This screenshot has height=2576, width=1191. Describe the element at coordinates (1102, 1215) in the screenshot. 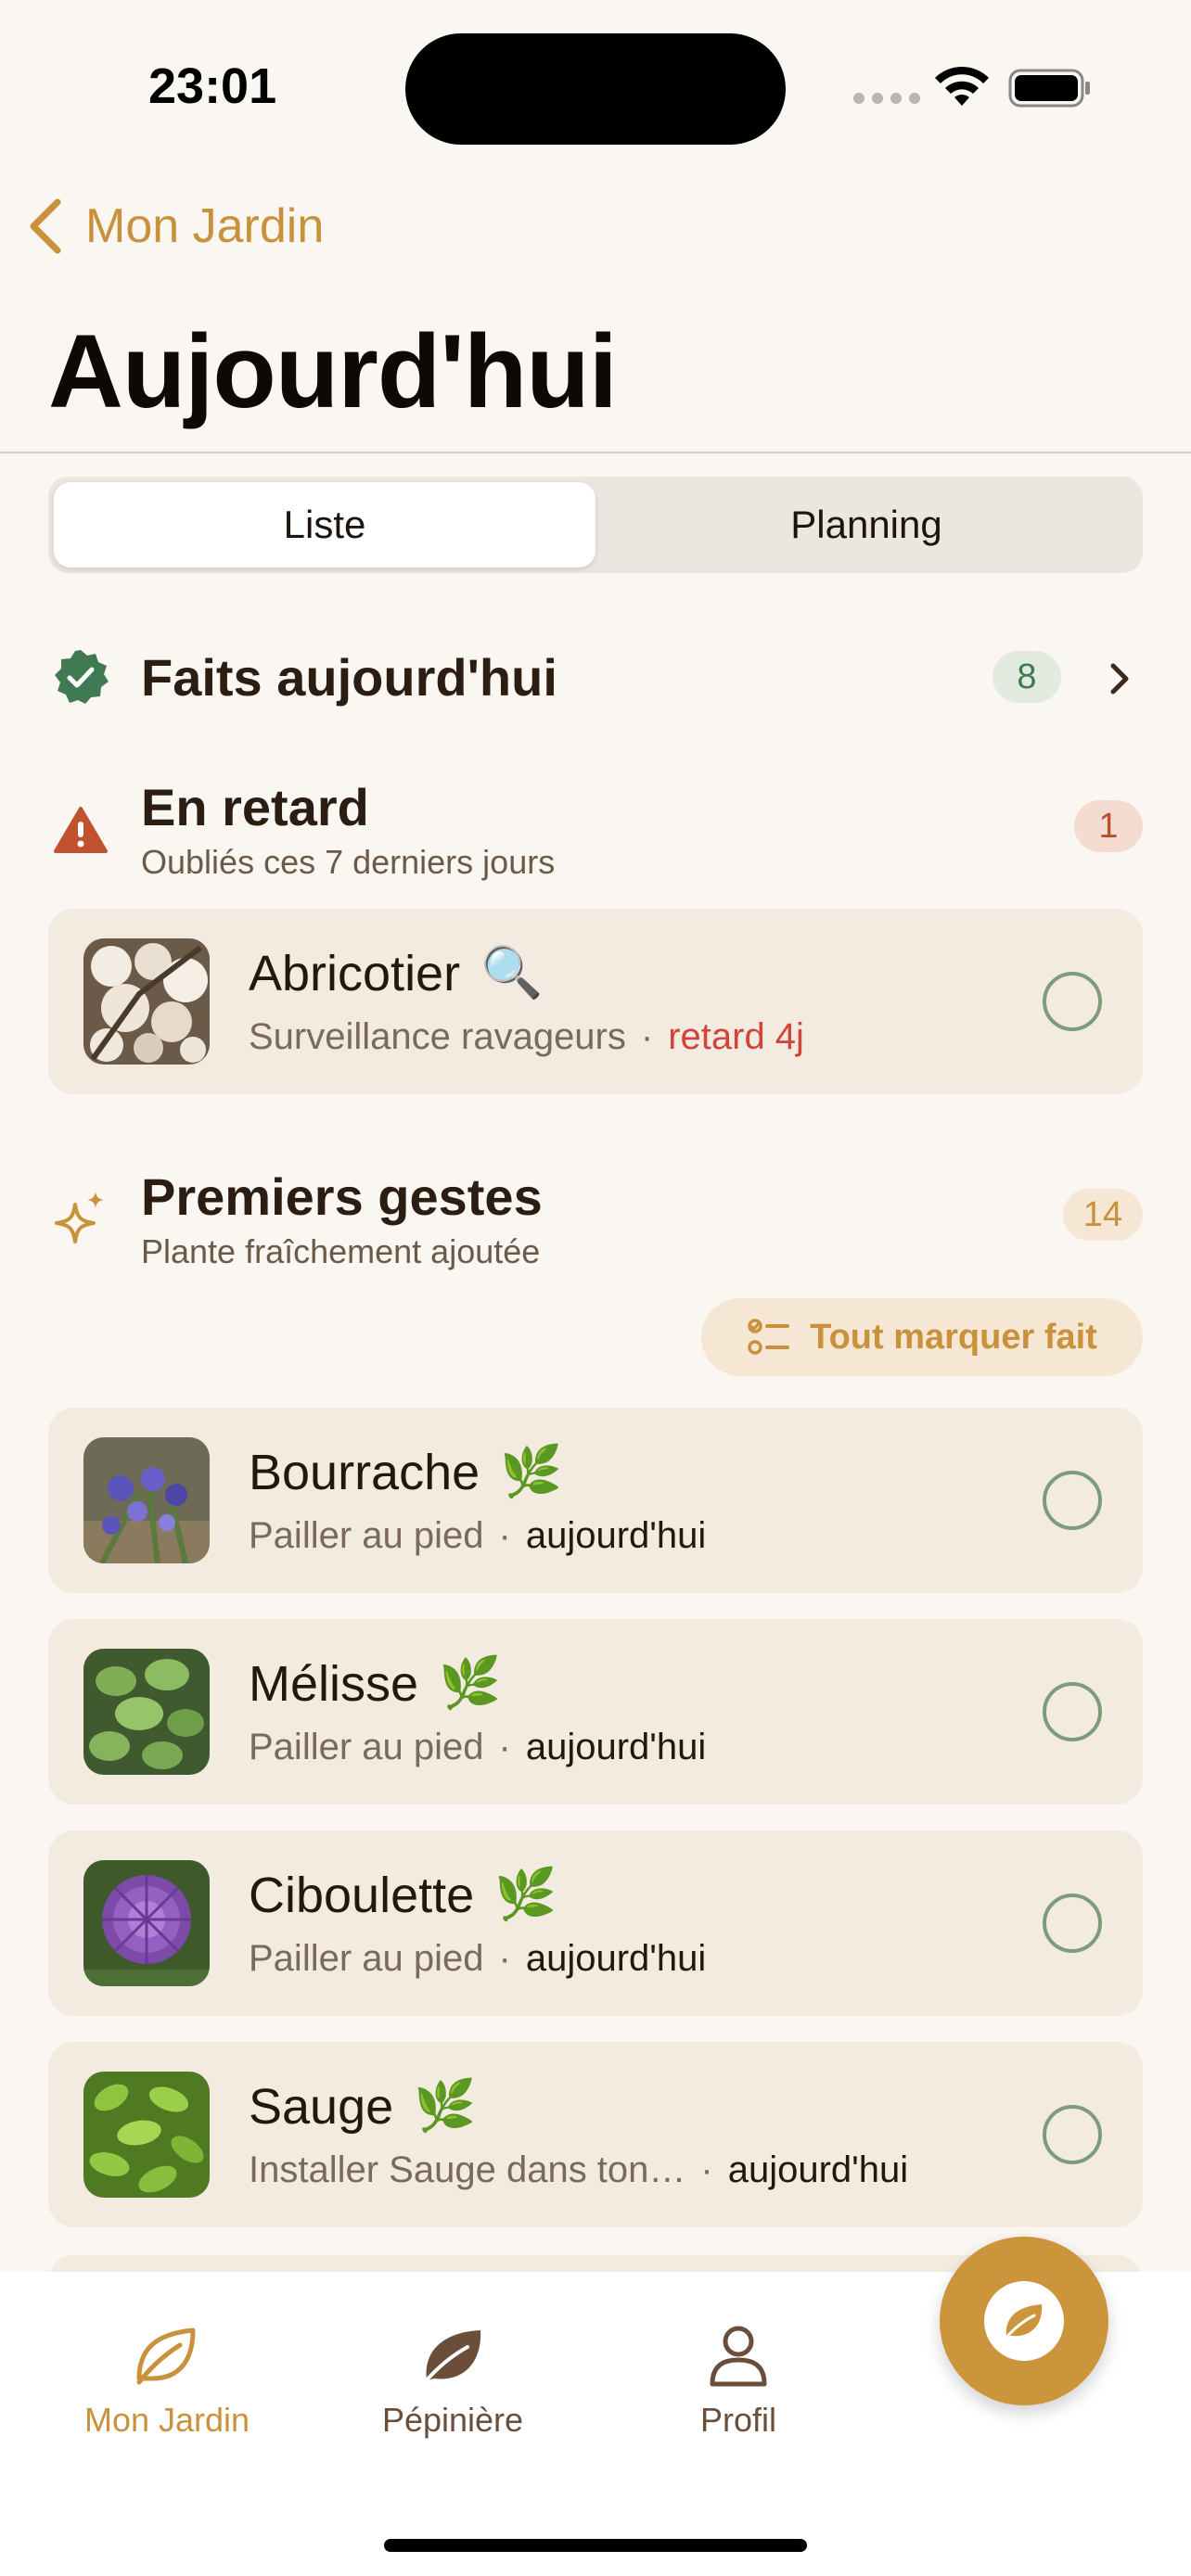

I see `first-steps-count-badge: 14` at that location.